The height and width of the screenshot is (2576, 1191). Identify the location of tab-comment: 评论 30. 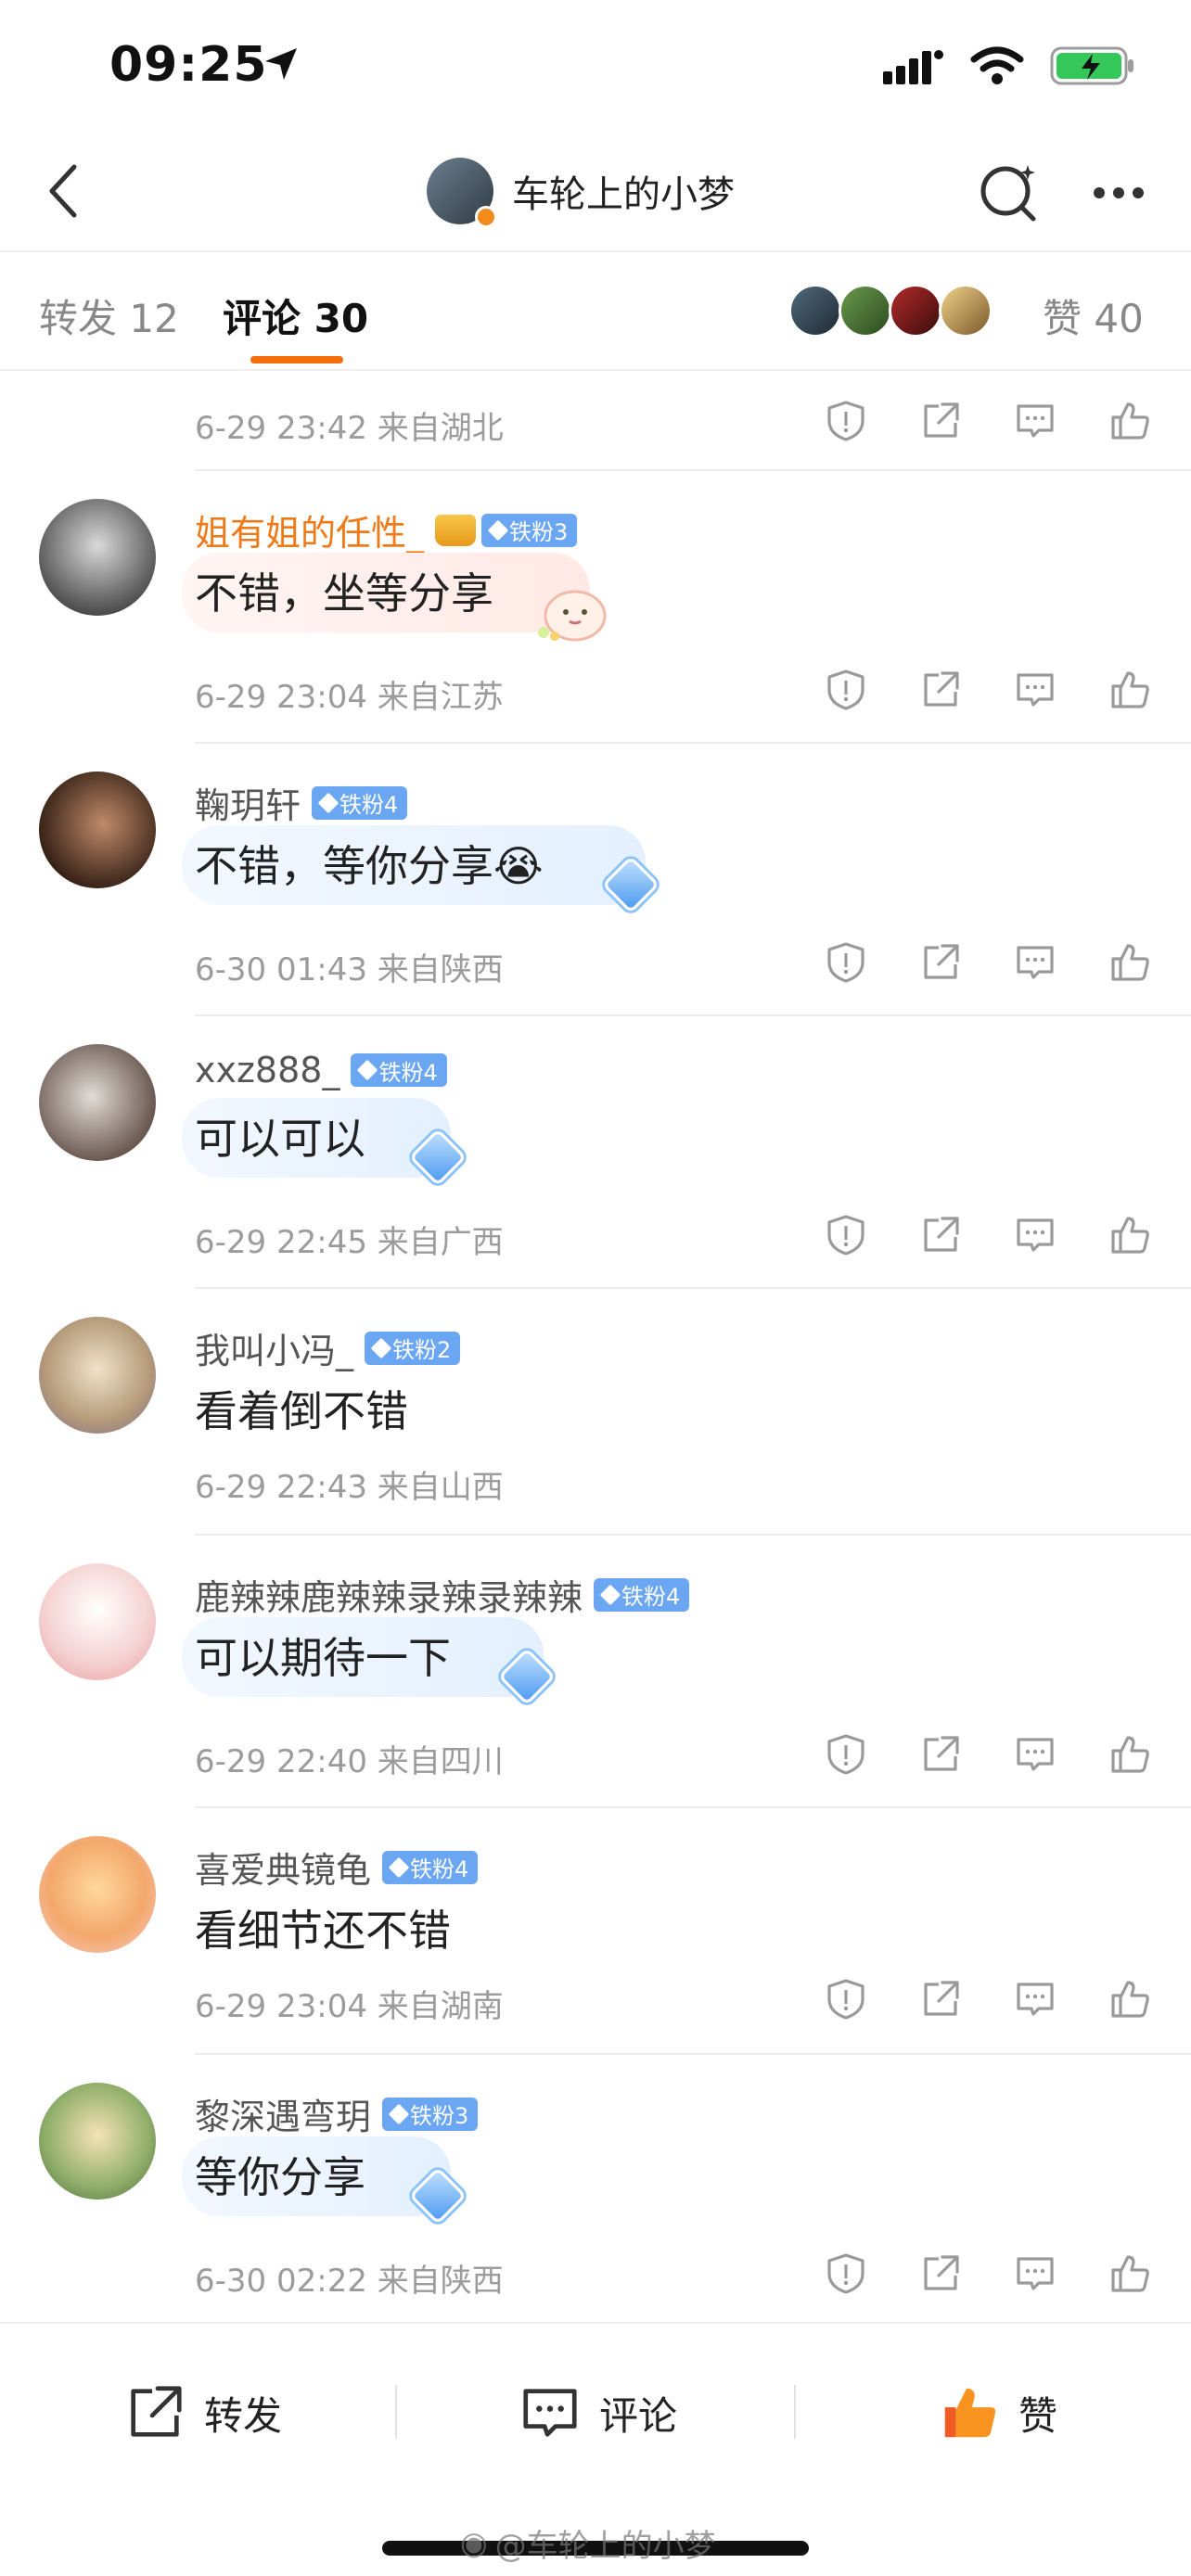
(296, 316).